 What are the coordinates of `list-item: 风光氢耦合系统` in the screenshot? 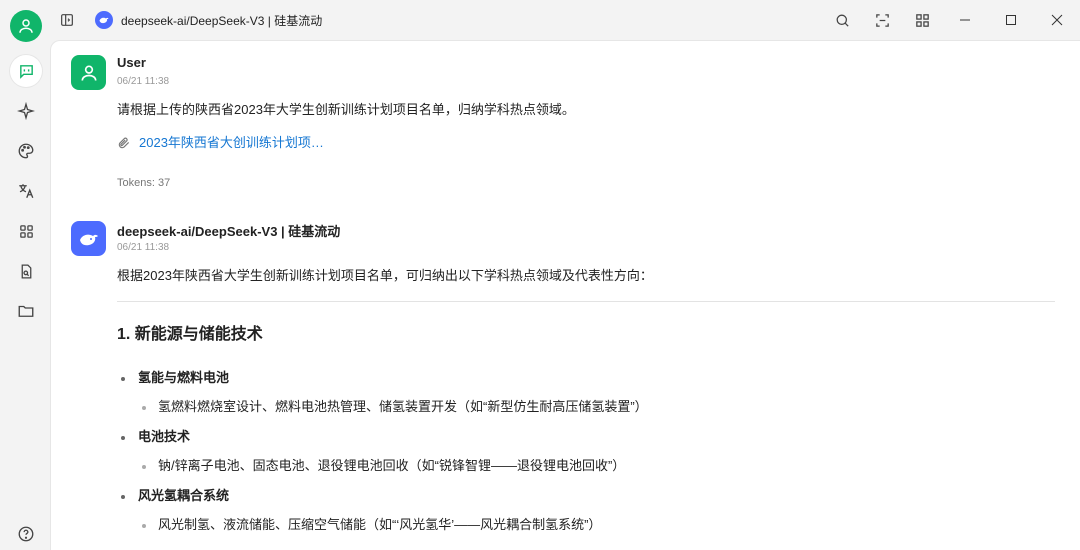 It's located at (588, 497).